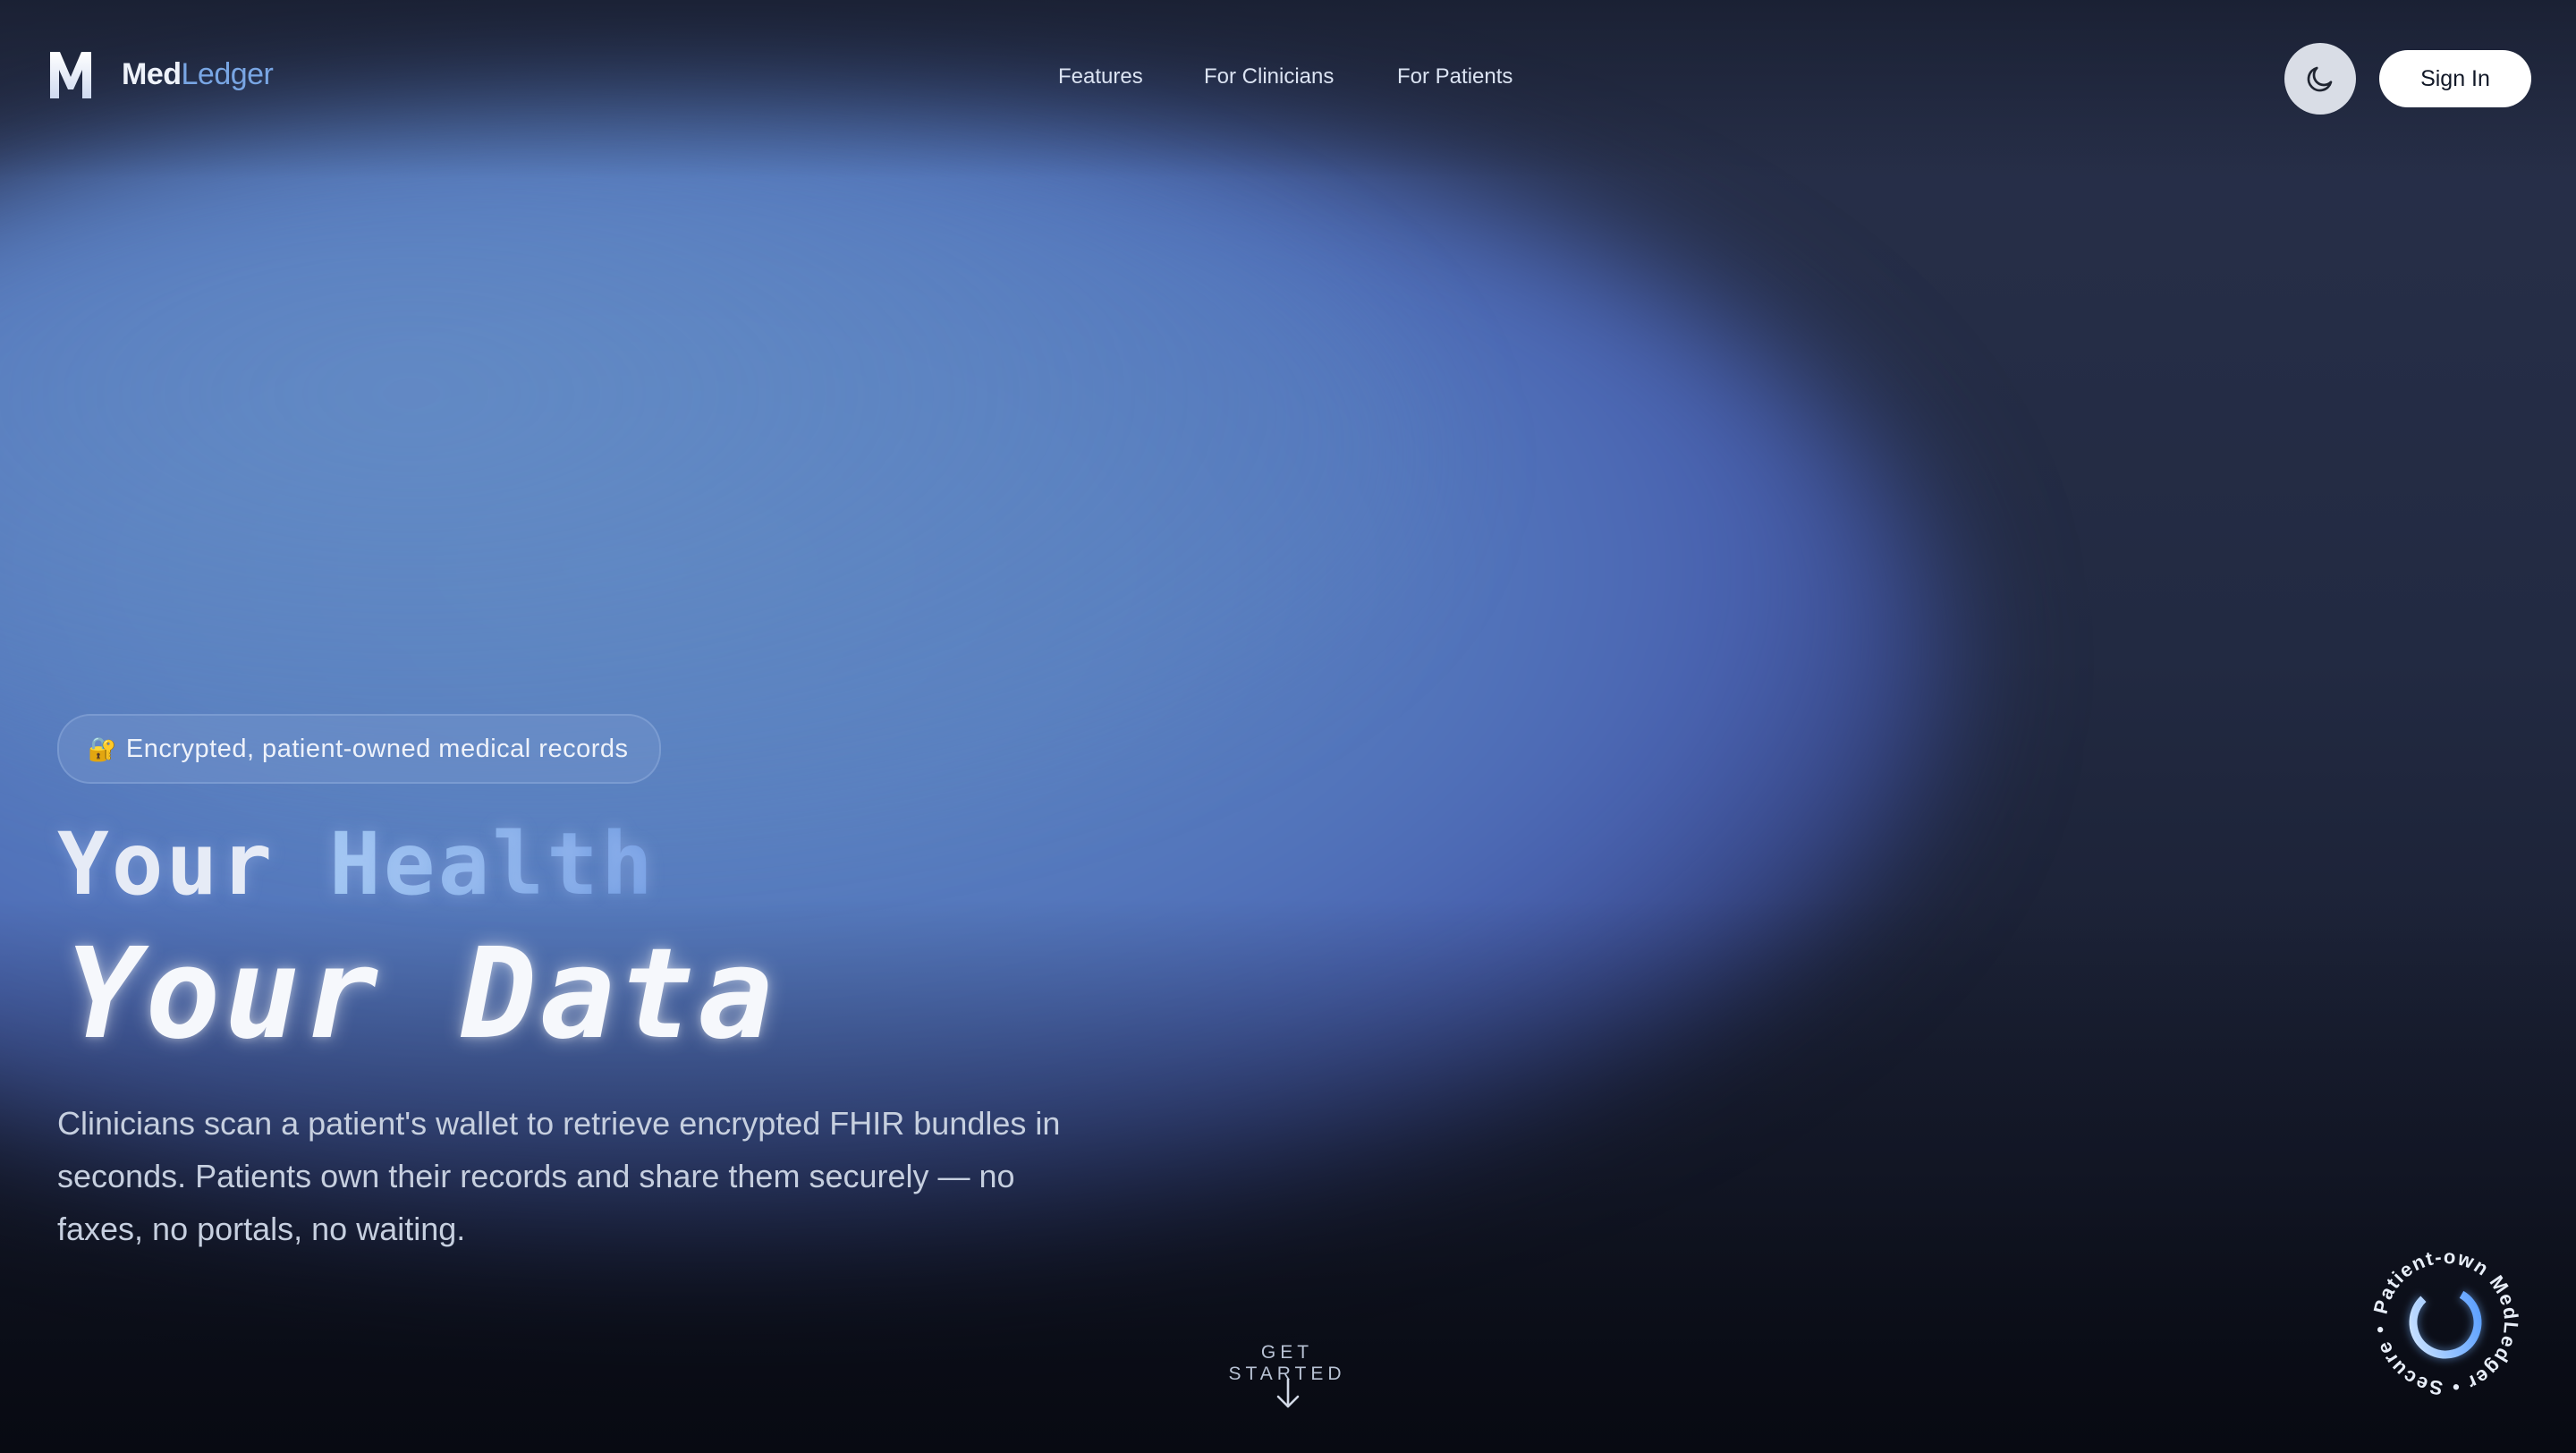 Image resolution: width=2576 pixels, height=1453 pixels. I want to click on hero-title-line1: Your Health, so click(356, 864).